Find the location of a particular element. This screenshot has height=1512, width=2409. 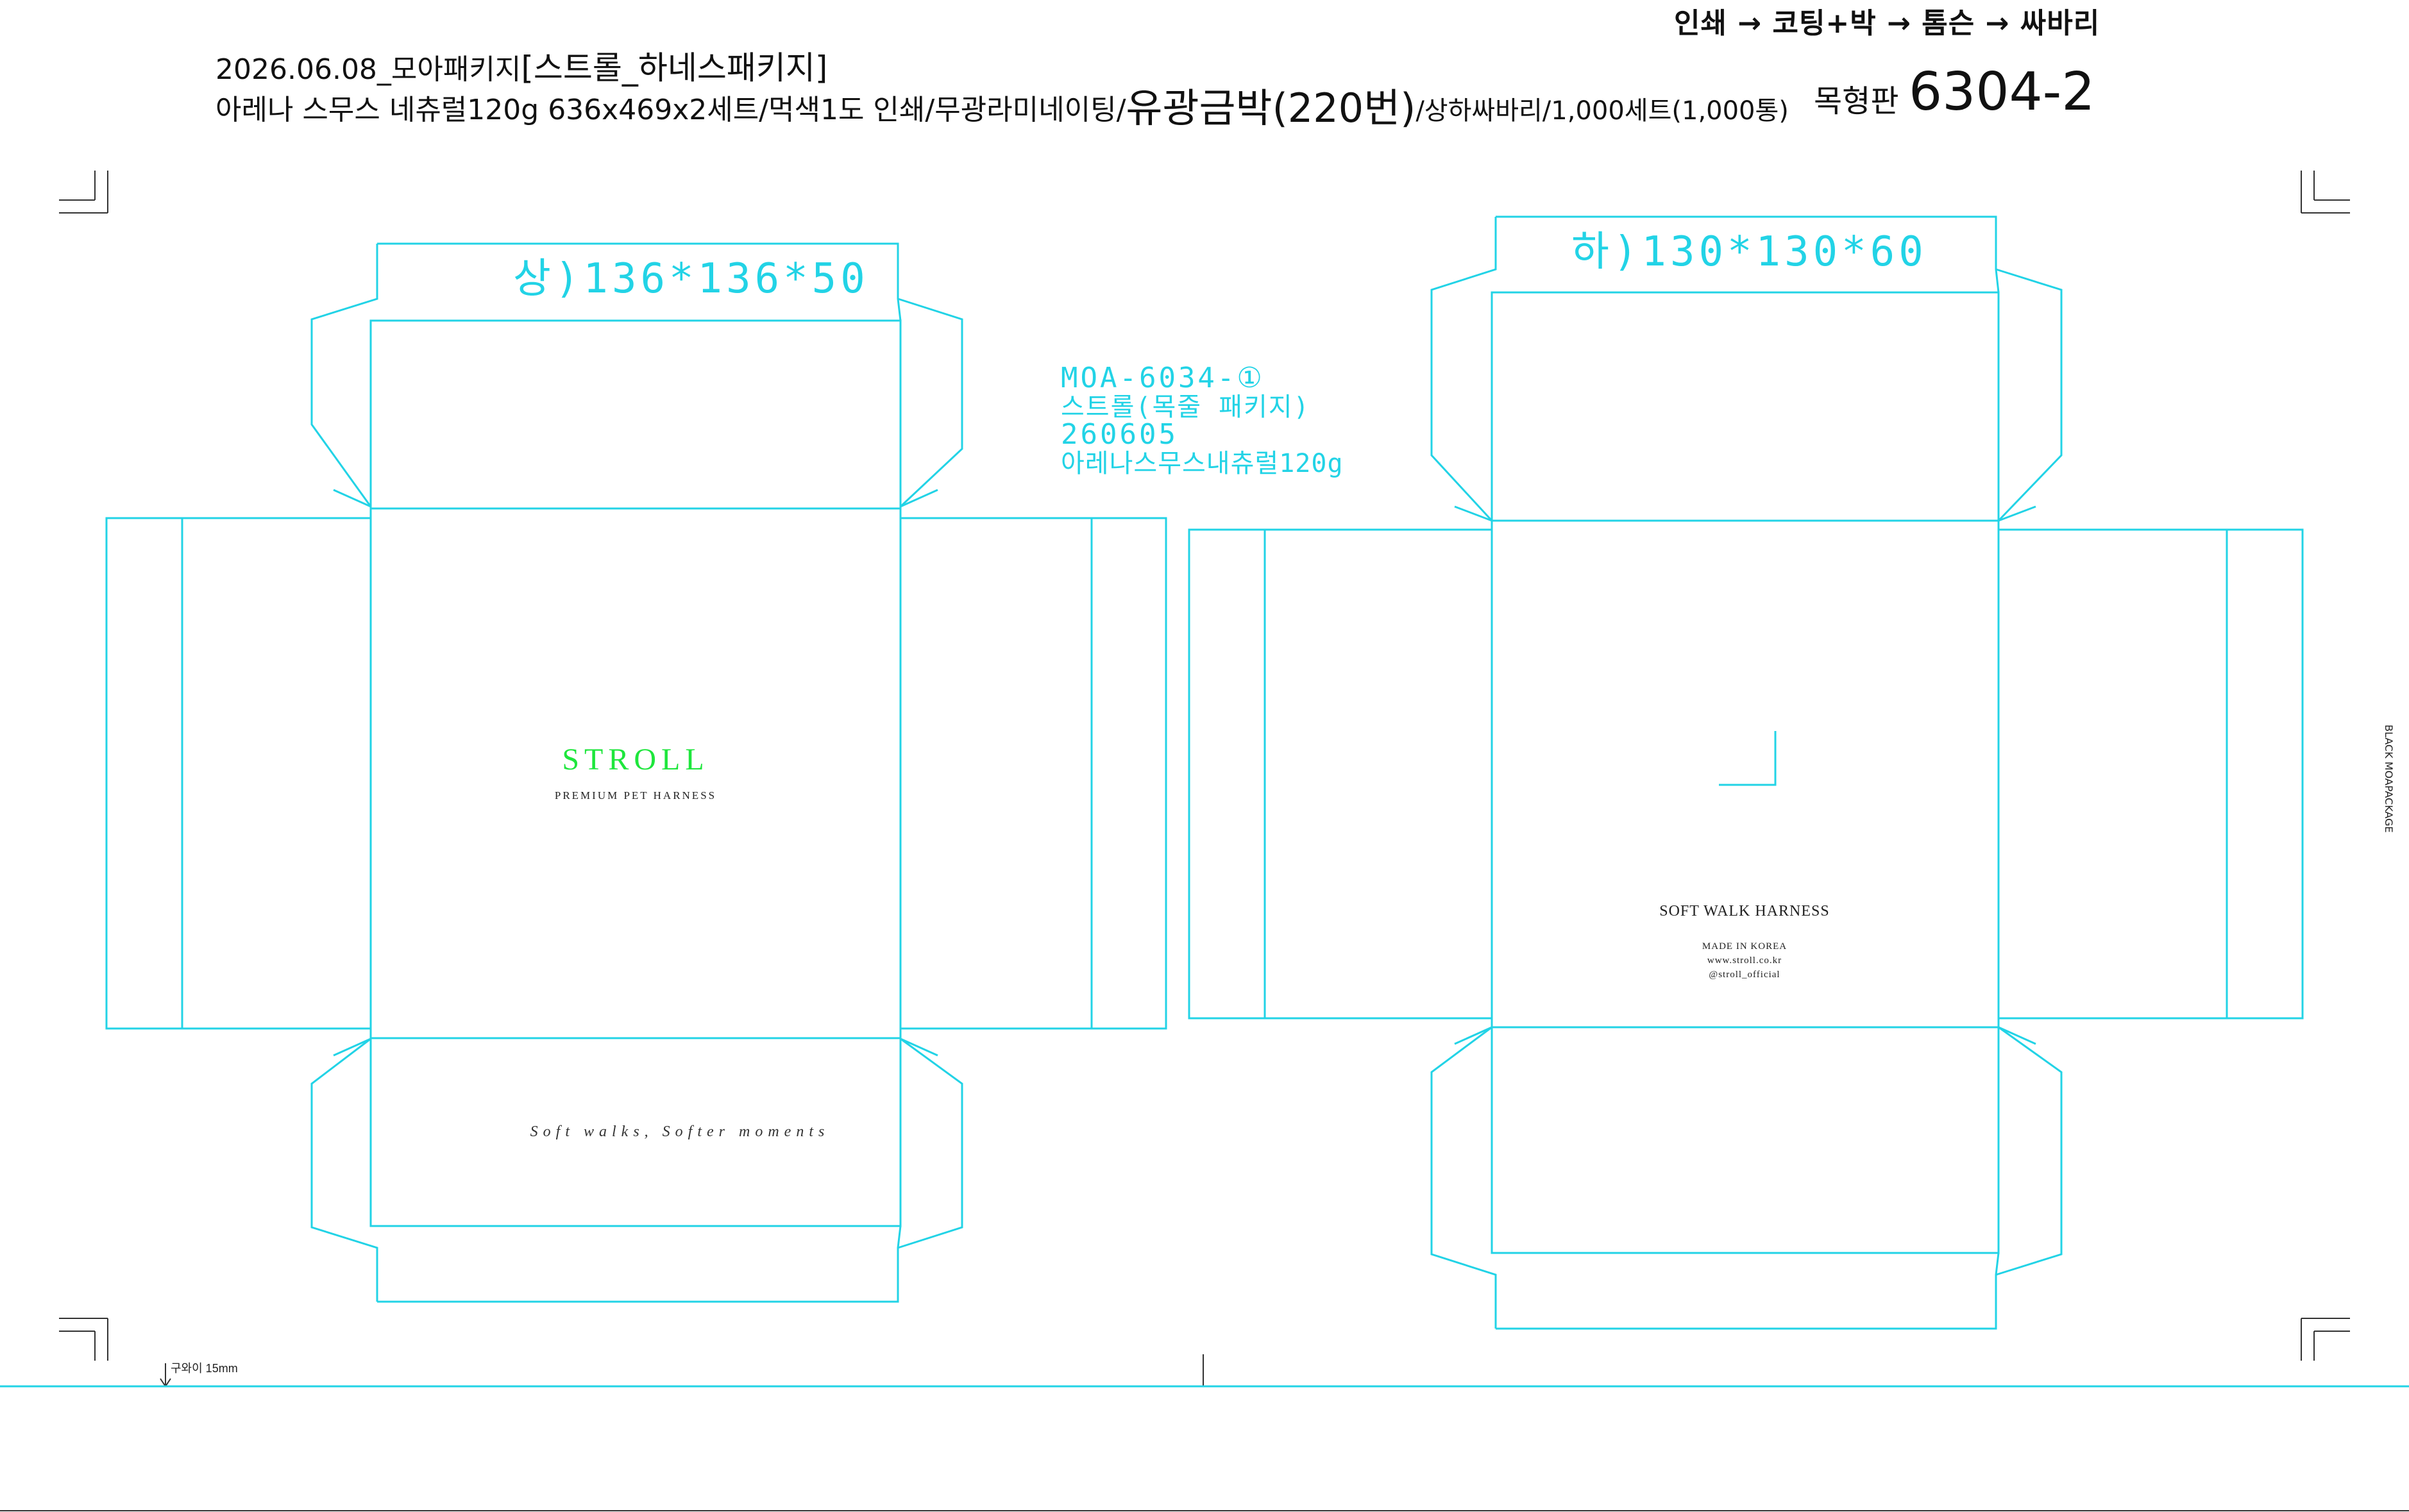

lid-dimensions: 상)136*136*50 is located at coordinates (691, 279).